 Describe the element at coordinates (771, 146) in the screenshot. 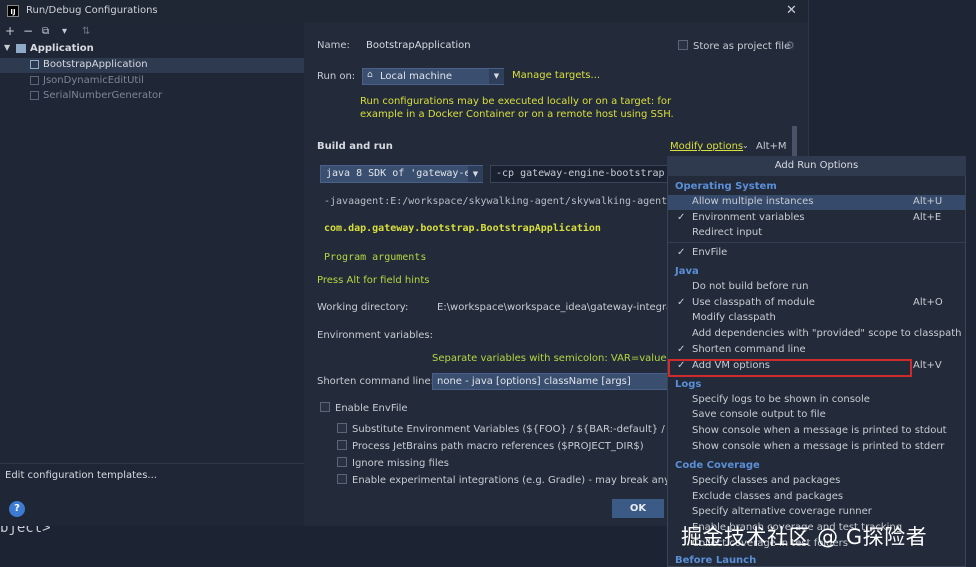

I see `modify-options-shortcut: Alt+M` at that location.